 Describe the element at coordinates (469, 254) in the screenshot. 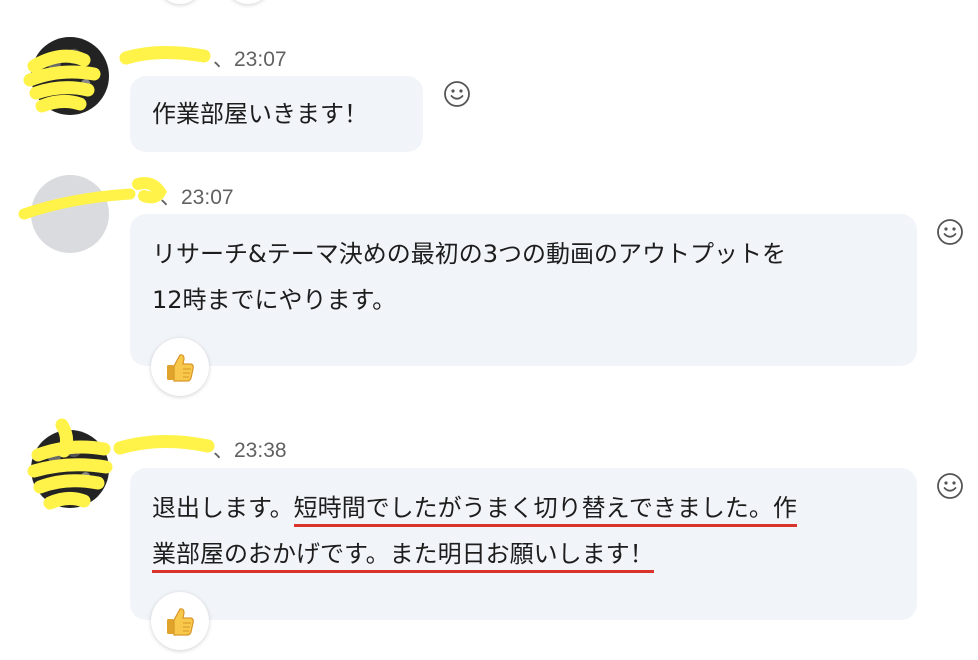

I see `message-text: リサーチ&テーマ決めの最初の3つの動画のアウトプットを` at that location.